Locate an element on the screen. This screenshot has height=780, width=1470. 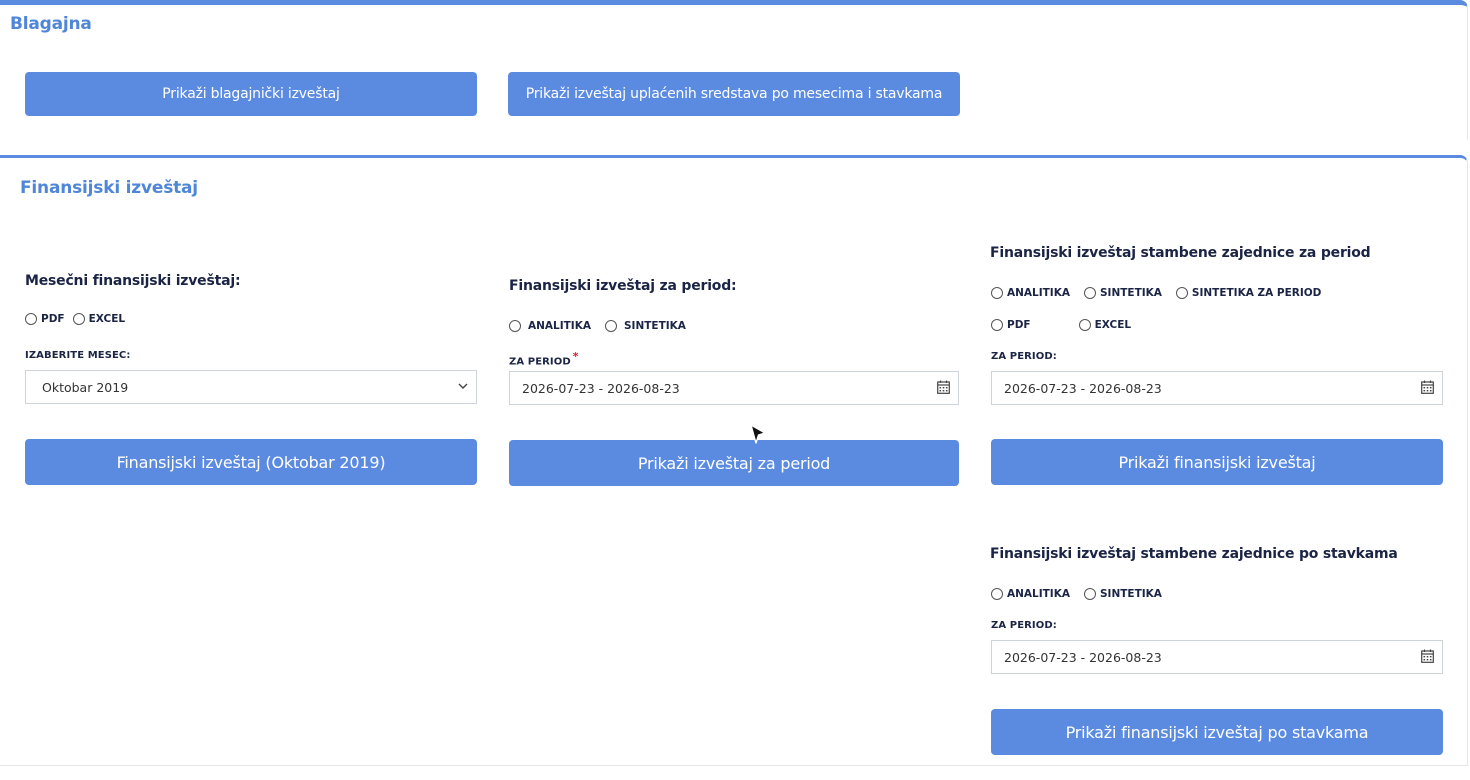
period-type-options: ANALITIKA SINTETIKA is located at coordinates (597, 326).